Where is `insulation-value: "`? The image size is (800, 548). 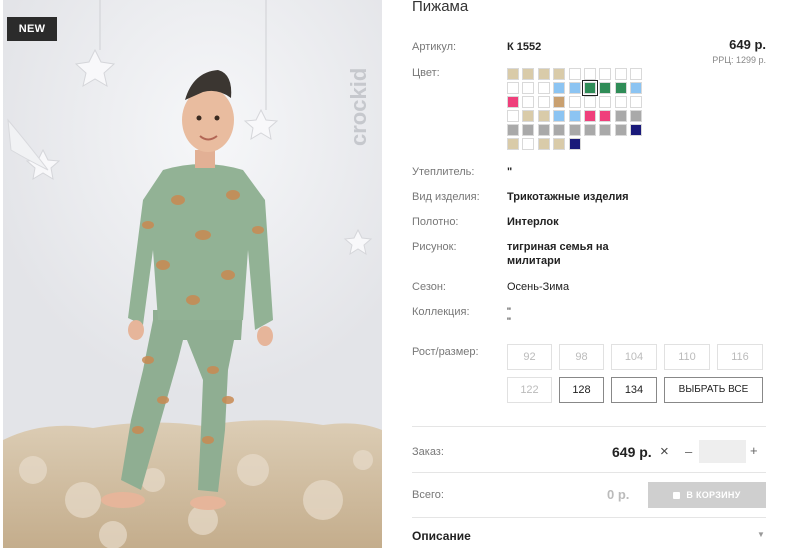 insulation-value: " is located at coordinates (510, 172).